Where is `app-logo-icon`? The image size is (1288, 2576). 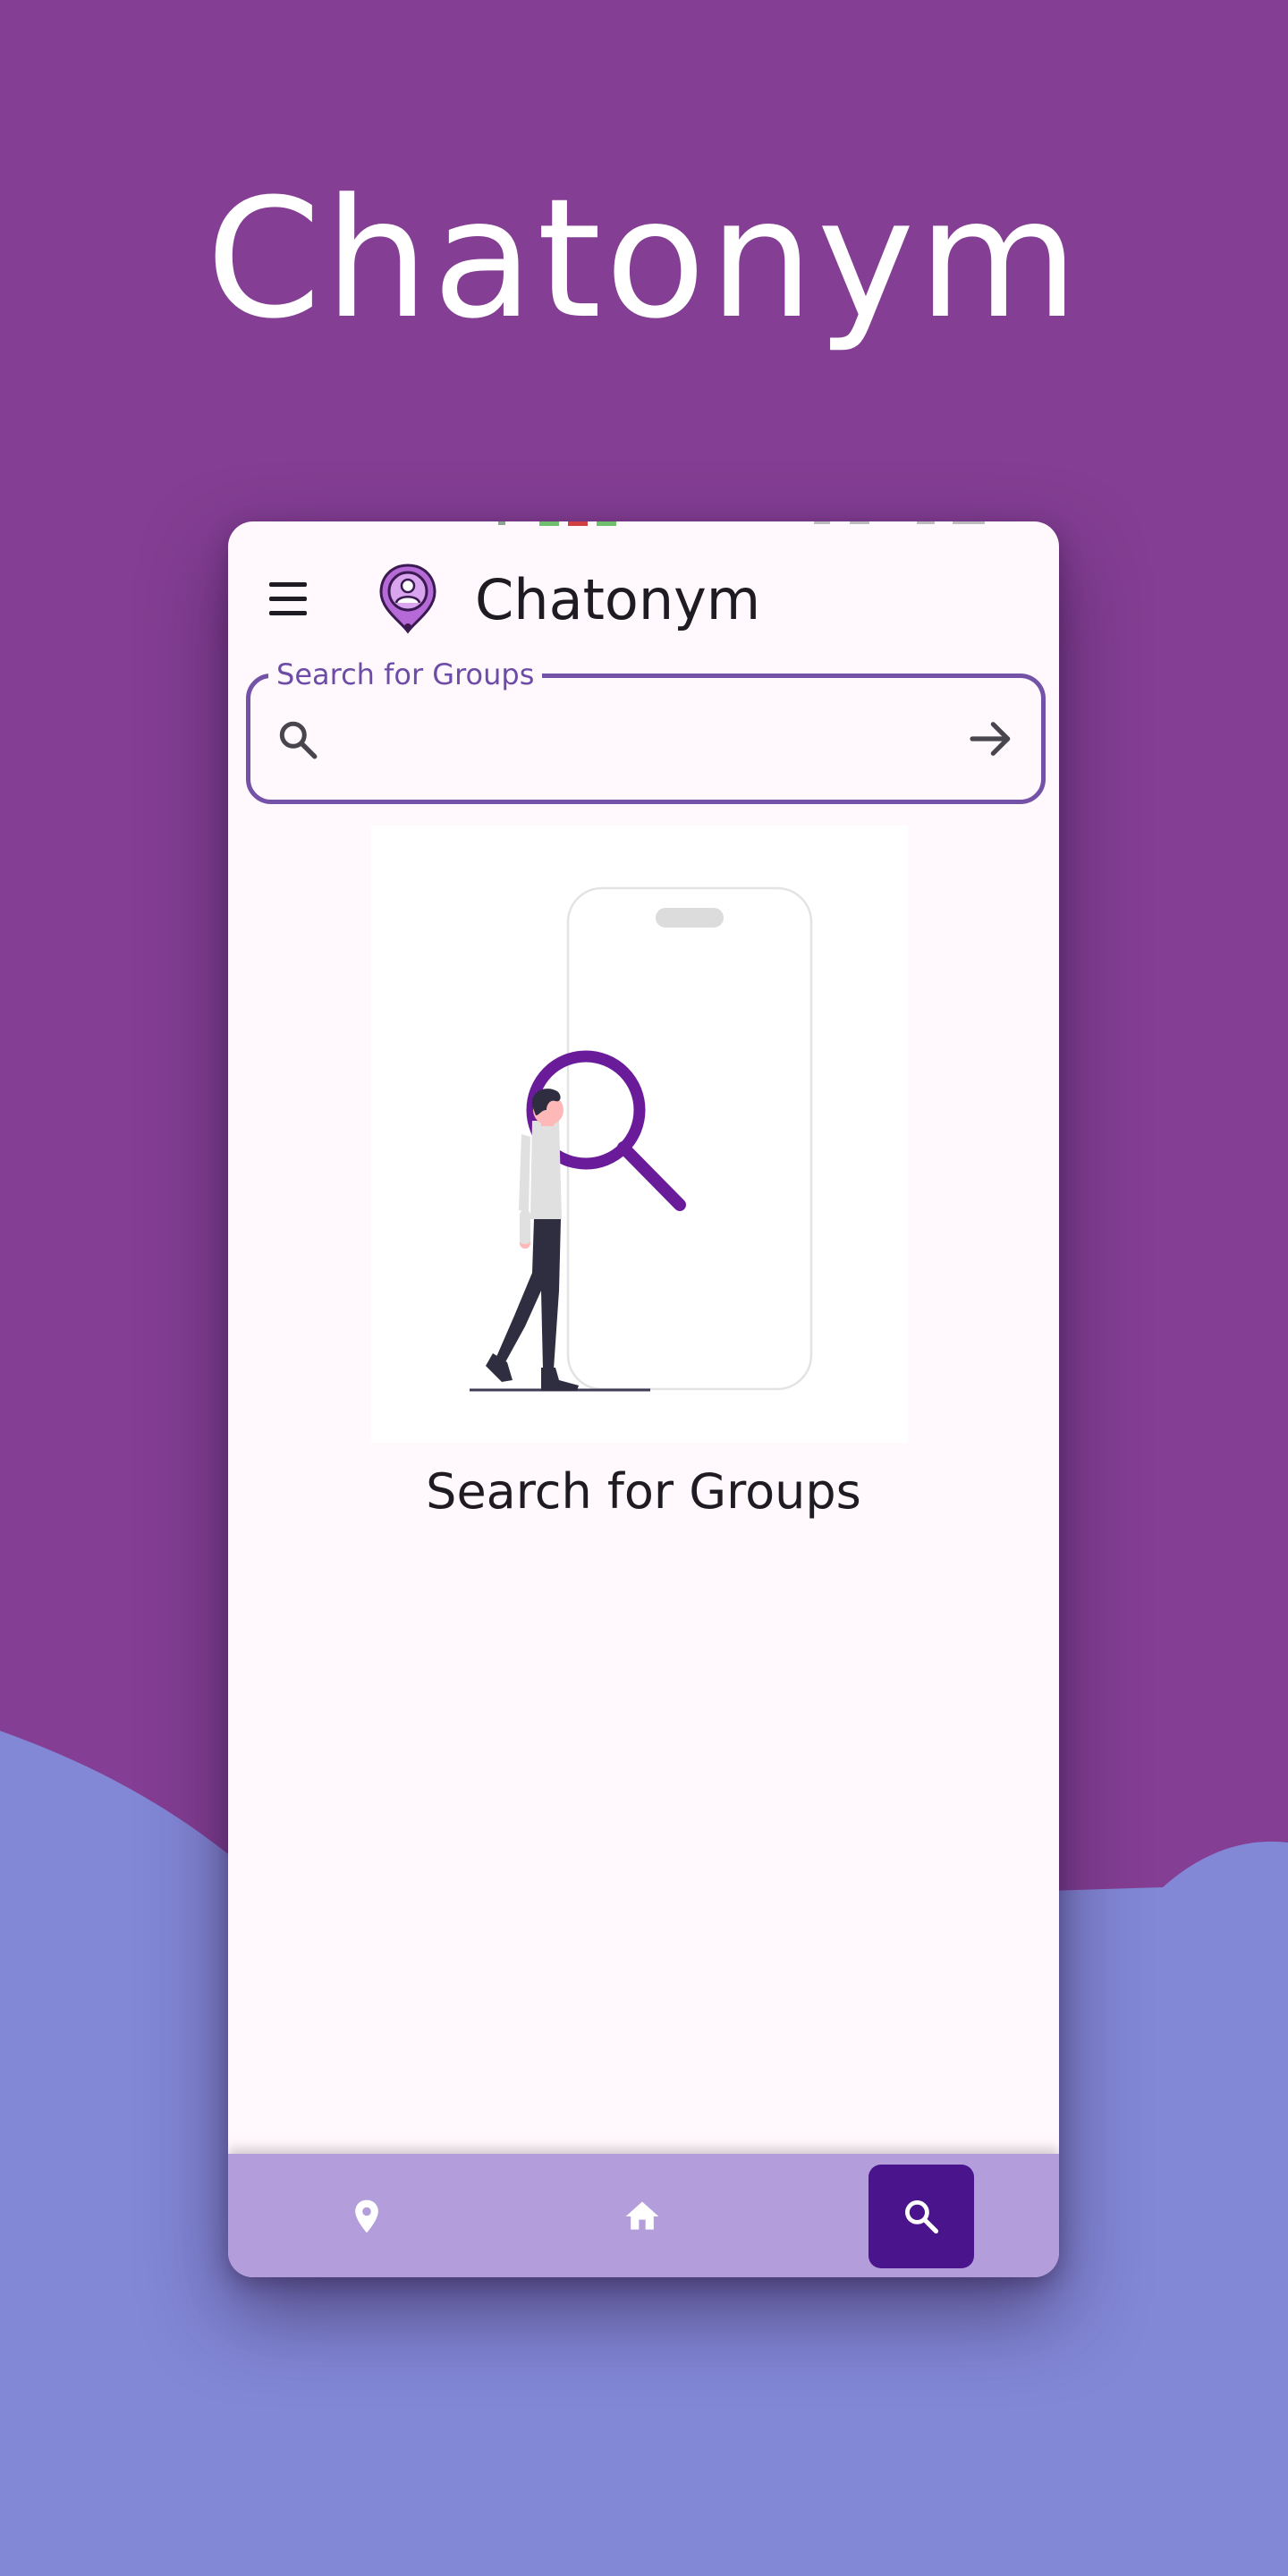 app-logo-icon is located at coordinates (407, 599).